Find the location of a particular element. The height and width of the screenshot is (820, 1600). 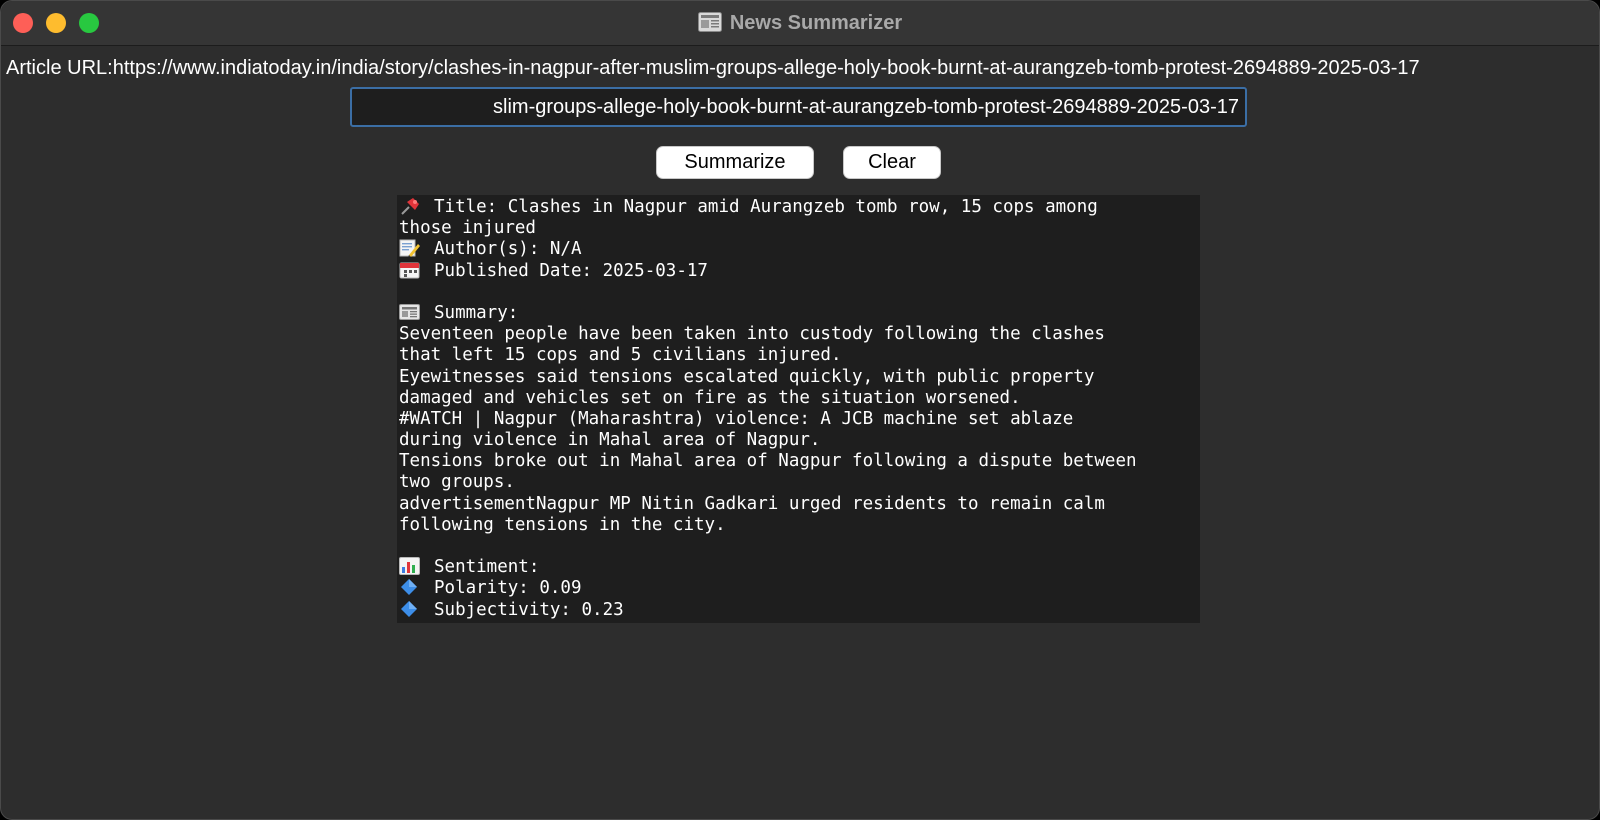

url-input-container is located at coordinates (798, 107).